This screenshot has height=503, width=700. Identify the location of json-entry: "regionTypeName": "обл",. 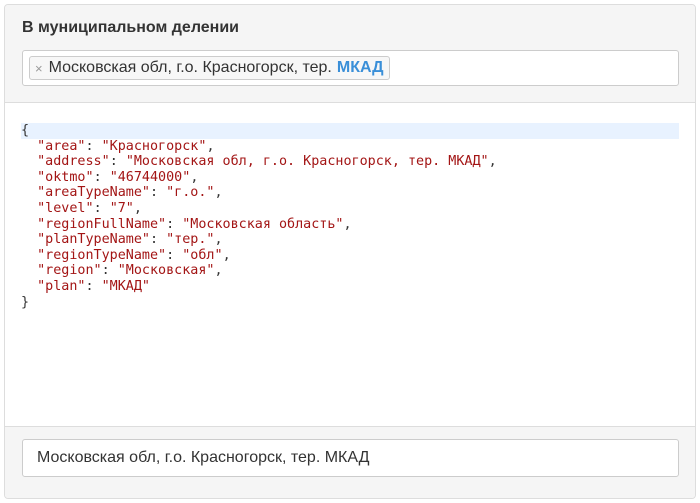
(134, 255).